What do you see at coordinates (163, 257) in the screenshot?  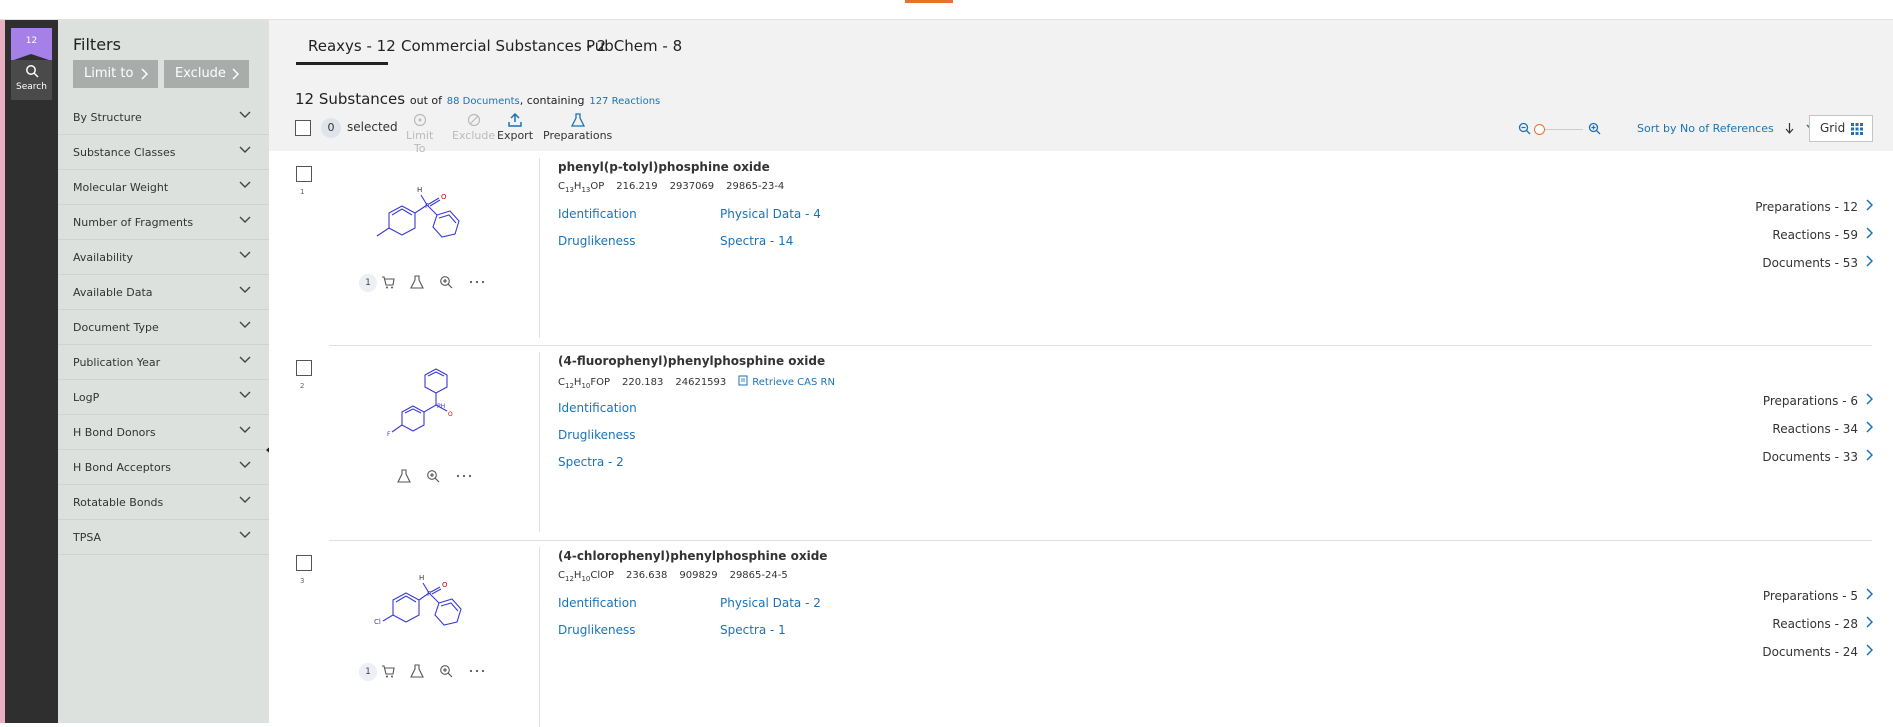 I see `filter-availability: Availability` at bounding box center [163, 257].